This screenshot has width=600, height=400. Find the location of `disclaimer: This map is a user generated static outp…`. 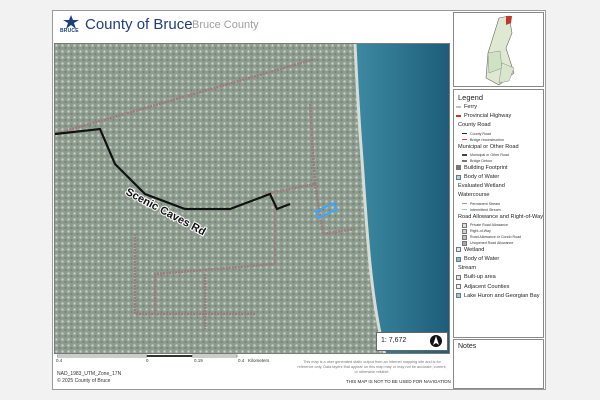

disclaimer: This map is a user generated static outp… is located at coordinates (372, 367).